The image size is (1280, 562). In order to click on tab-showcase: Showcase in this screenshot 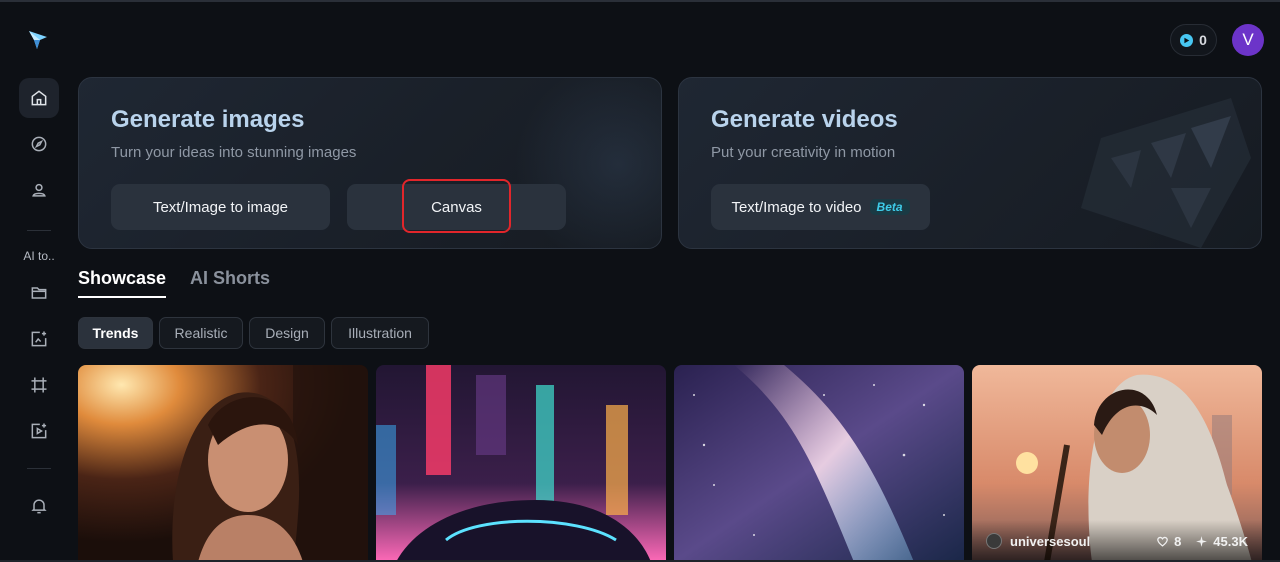, I will do `click(122, 278)`.